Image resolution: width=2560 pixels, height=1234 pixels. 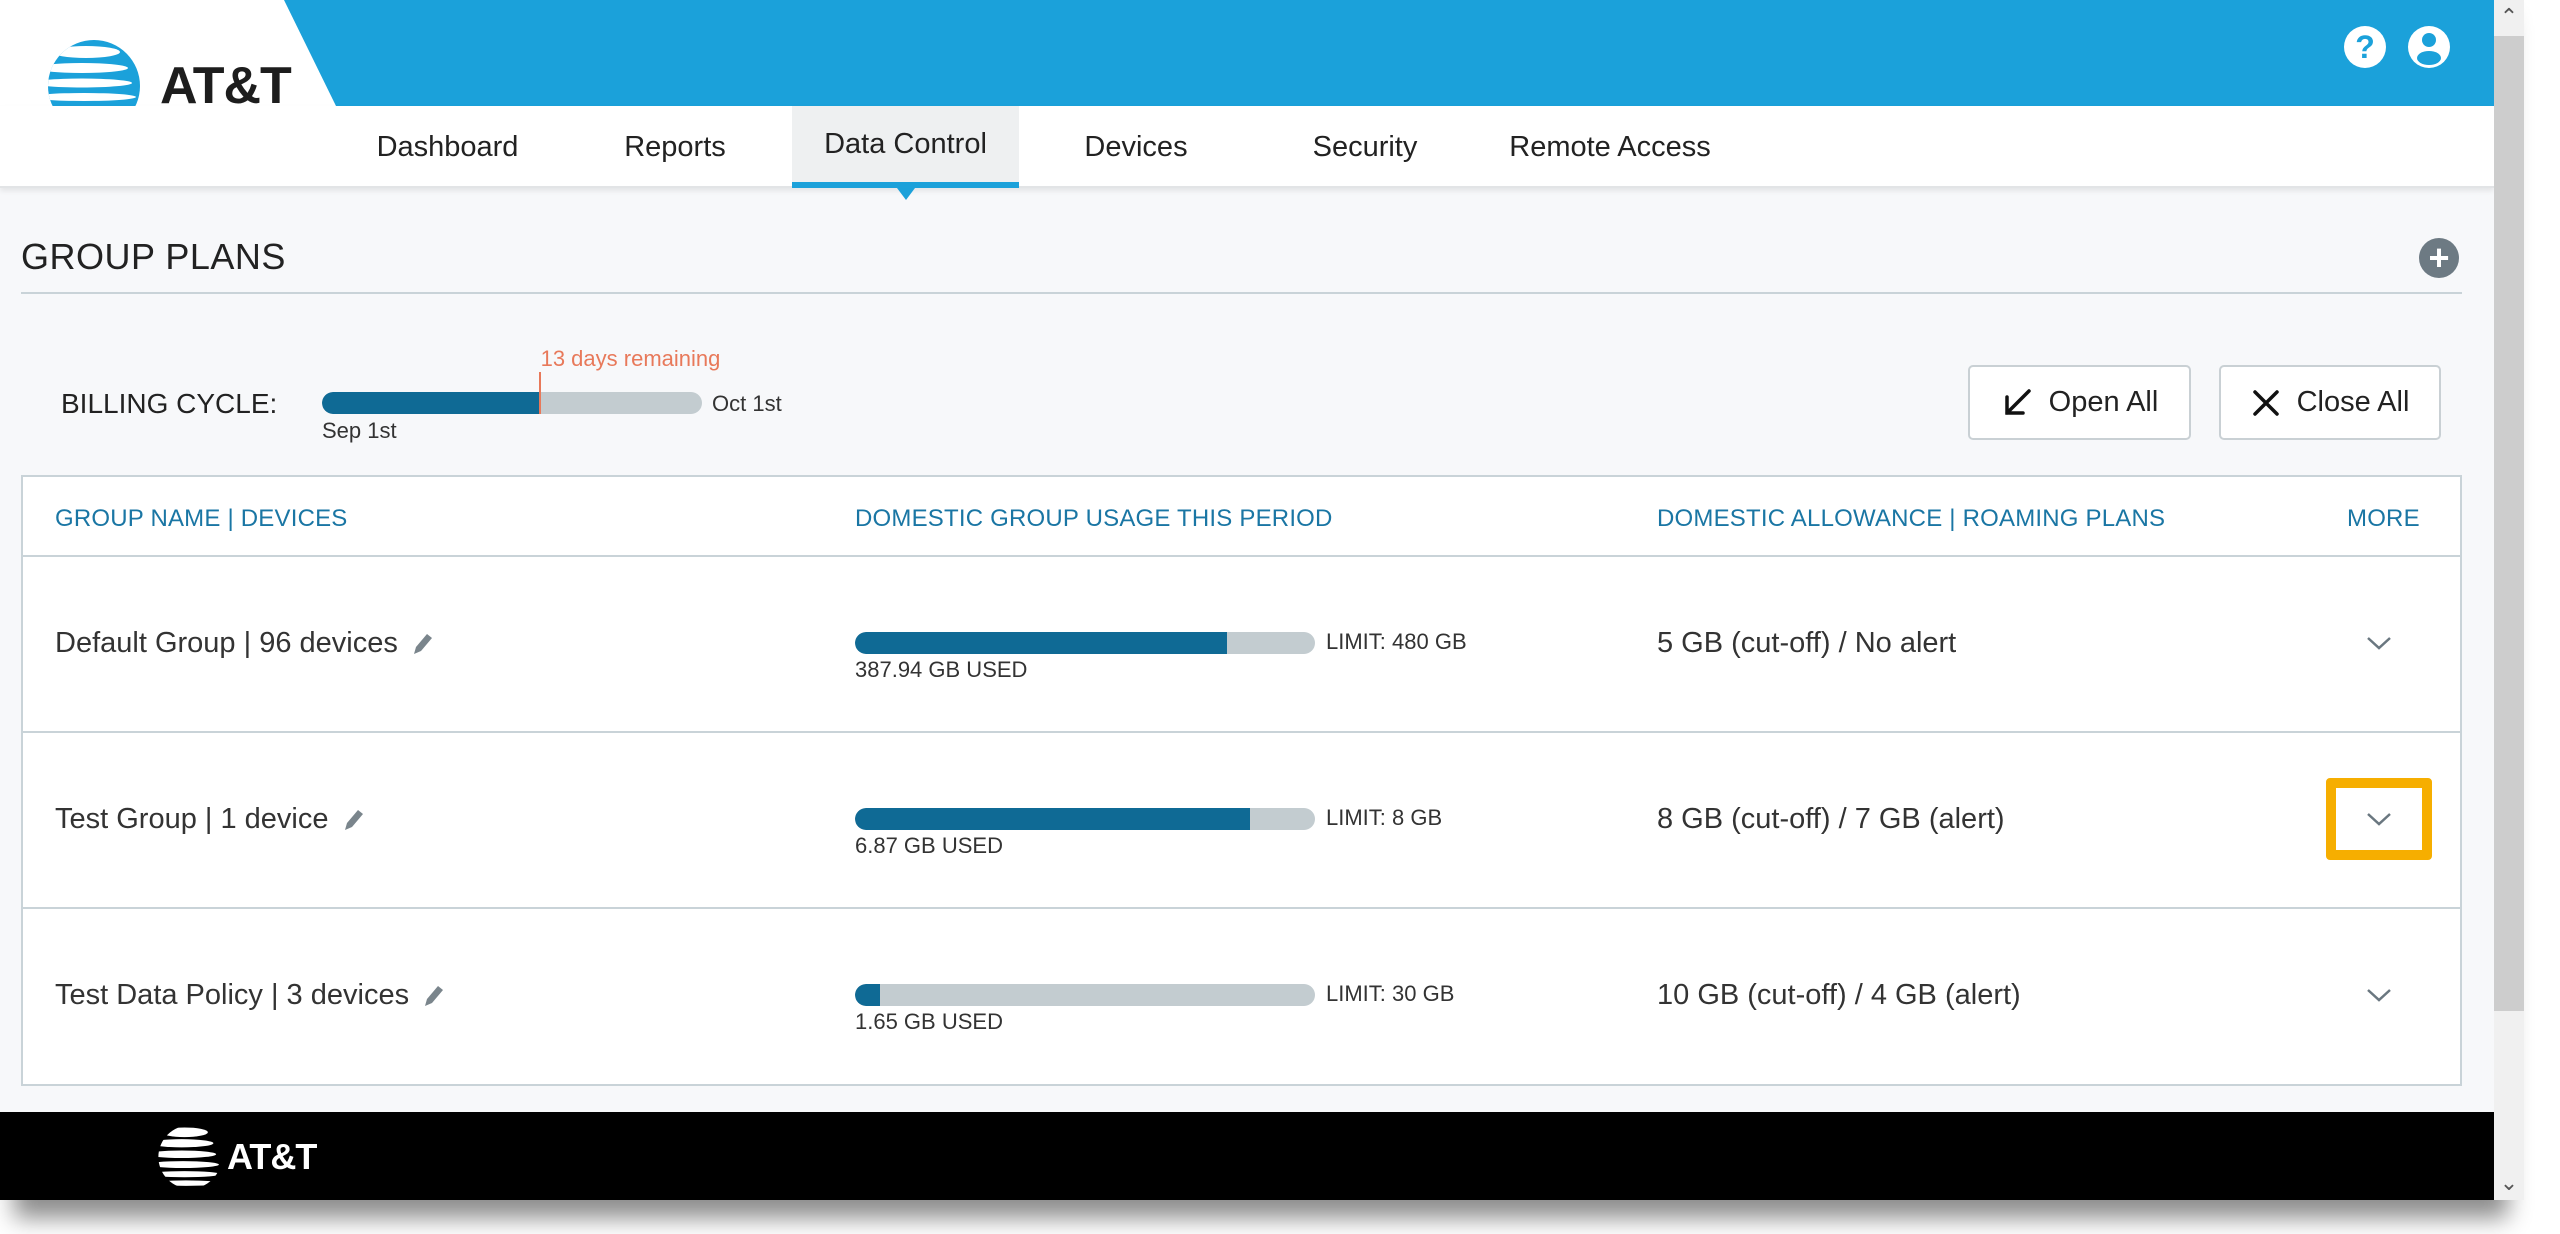 What do you see at coordinates (1365, 147) in the screenshot?
I see `nav-security: Security` at bounding box center [1365, 147].